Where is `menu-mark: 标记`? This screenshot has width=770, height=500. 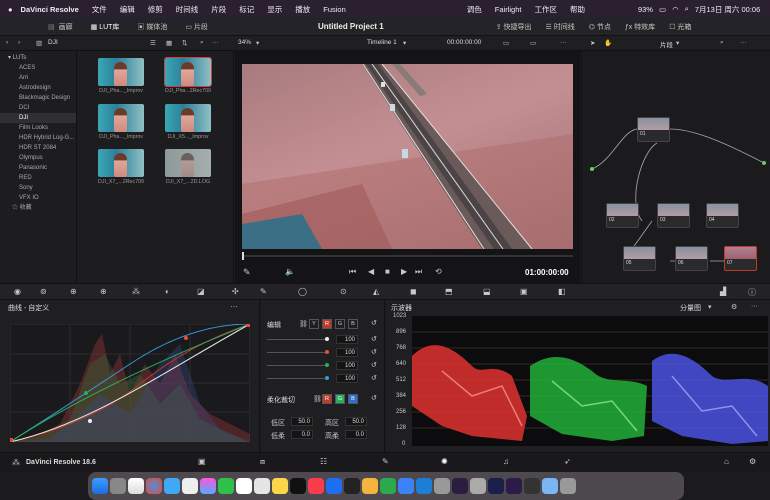
menu-mark: 标记 is located at coordinates (246, 9).